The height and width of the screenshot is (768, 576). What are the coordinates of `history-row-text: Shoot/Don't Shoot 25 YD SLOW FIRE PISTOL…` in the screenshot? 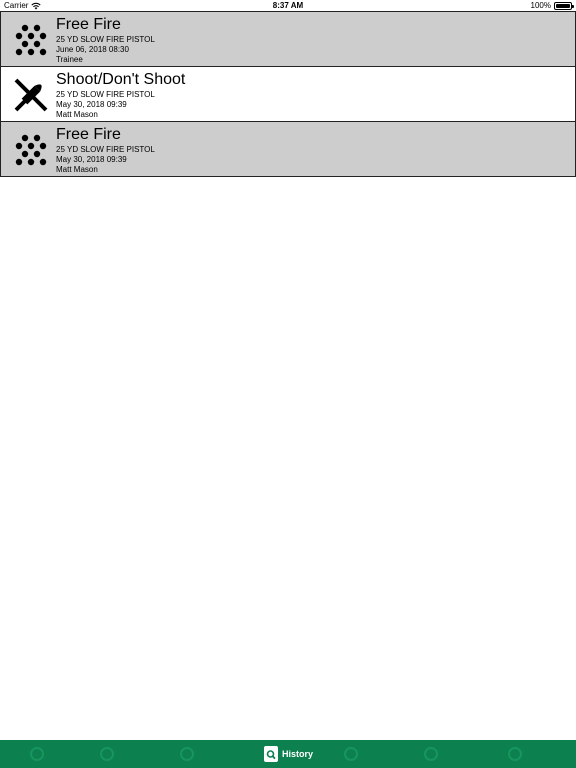 It's located at (120, 95).